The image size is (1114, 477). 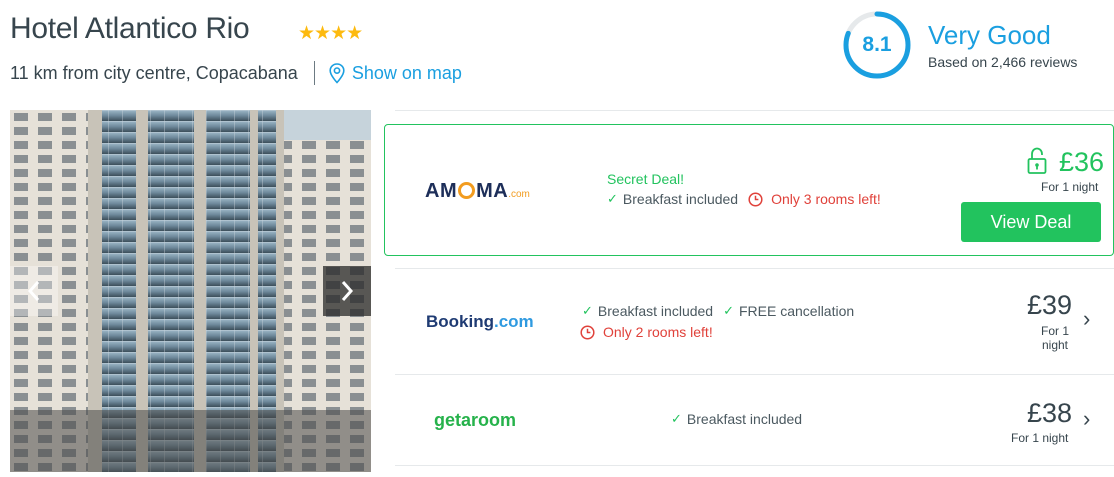 I want to click on hotel-distance: 11 km from city centre, Copacabana, so click(x=154, y=72).